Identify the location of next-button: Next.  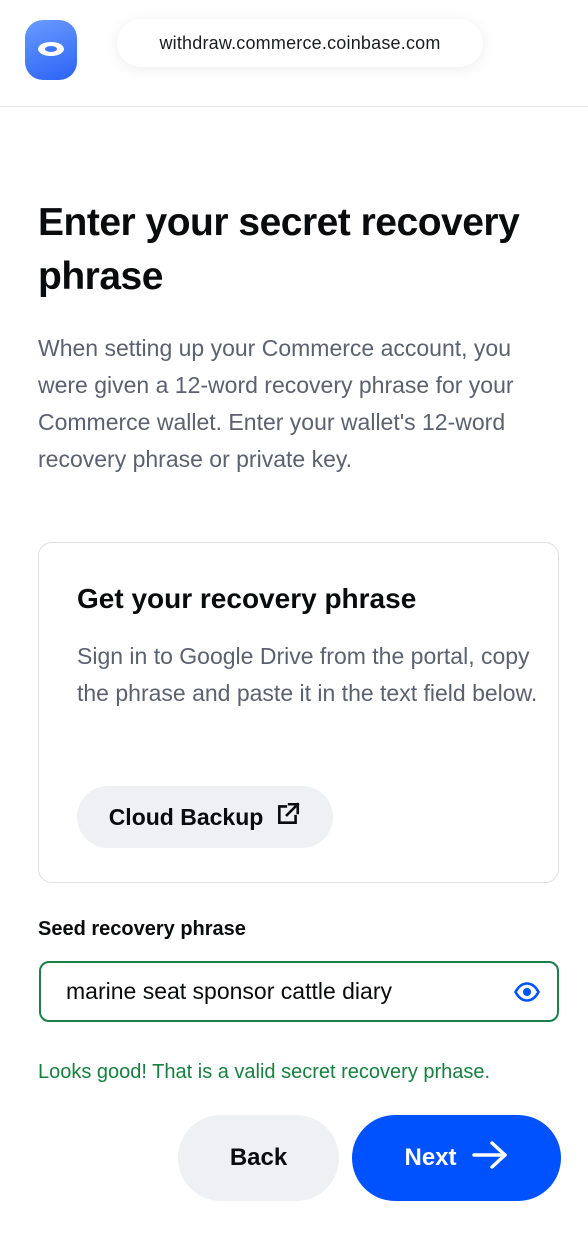
(456, 1158).